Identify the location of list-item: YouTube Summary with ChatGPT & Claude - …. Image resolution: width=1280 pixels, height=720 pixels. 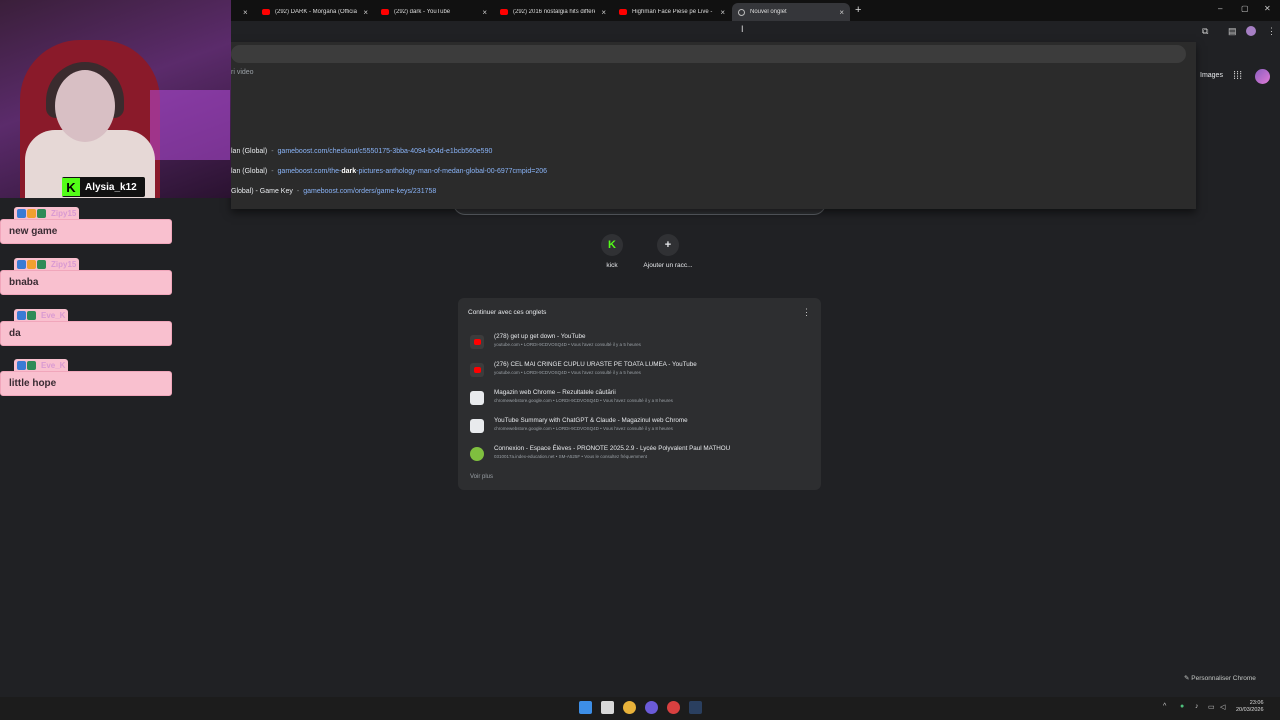
(640, 427).